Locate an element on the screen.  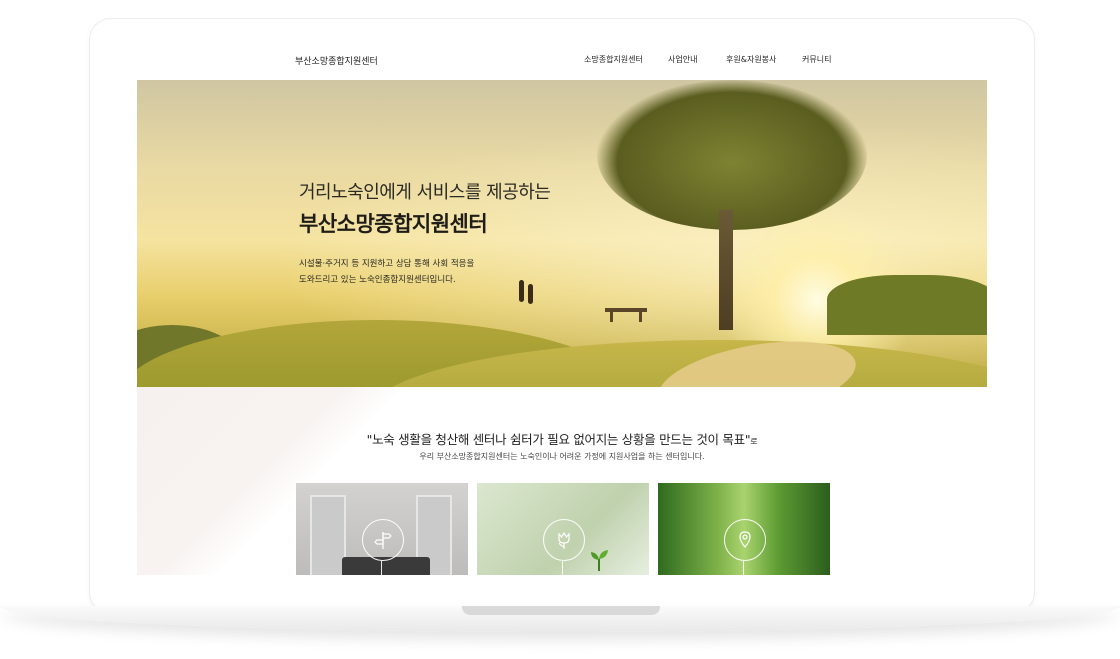
service-card-growth is located at coordinates (563, 529).